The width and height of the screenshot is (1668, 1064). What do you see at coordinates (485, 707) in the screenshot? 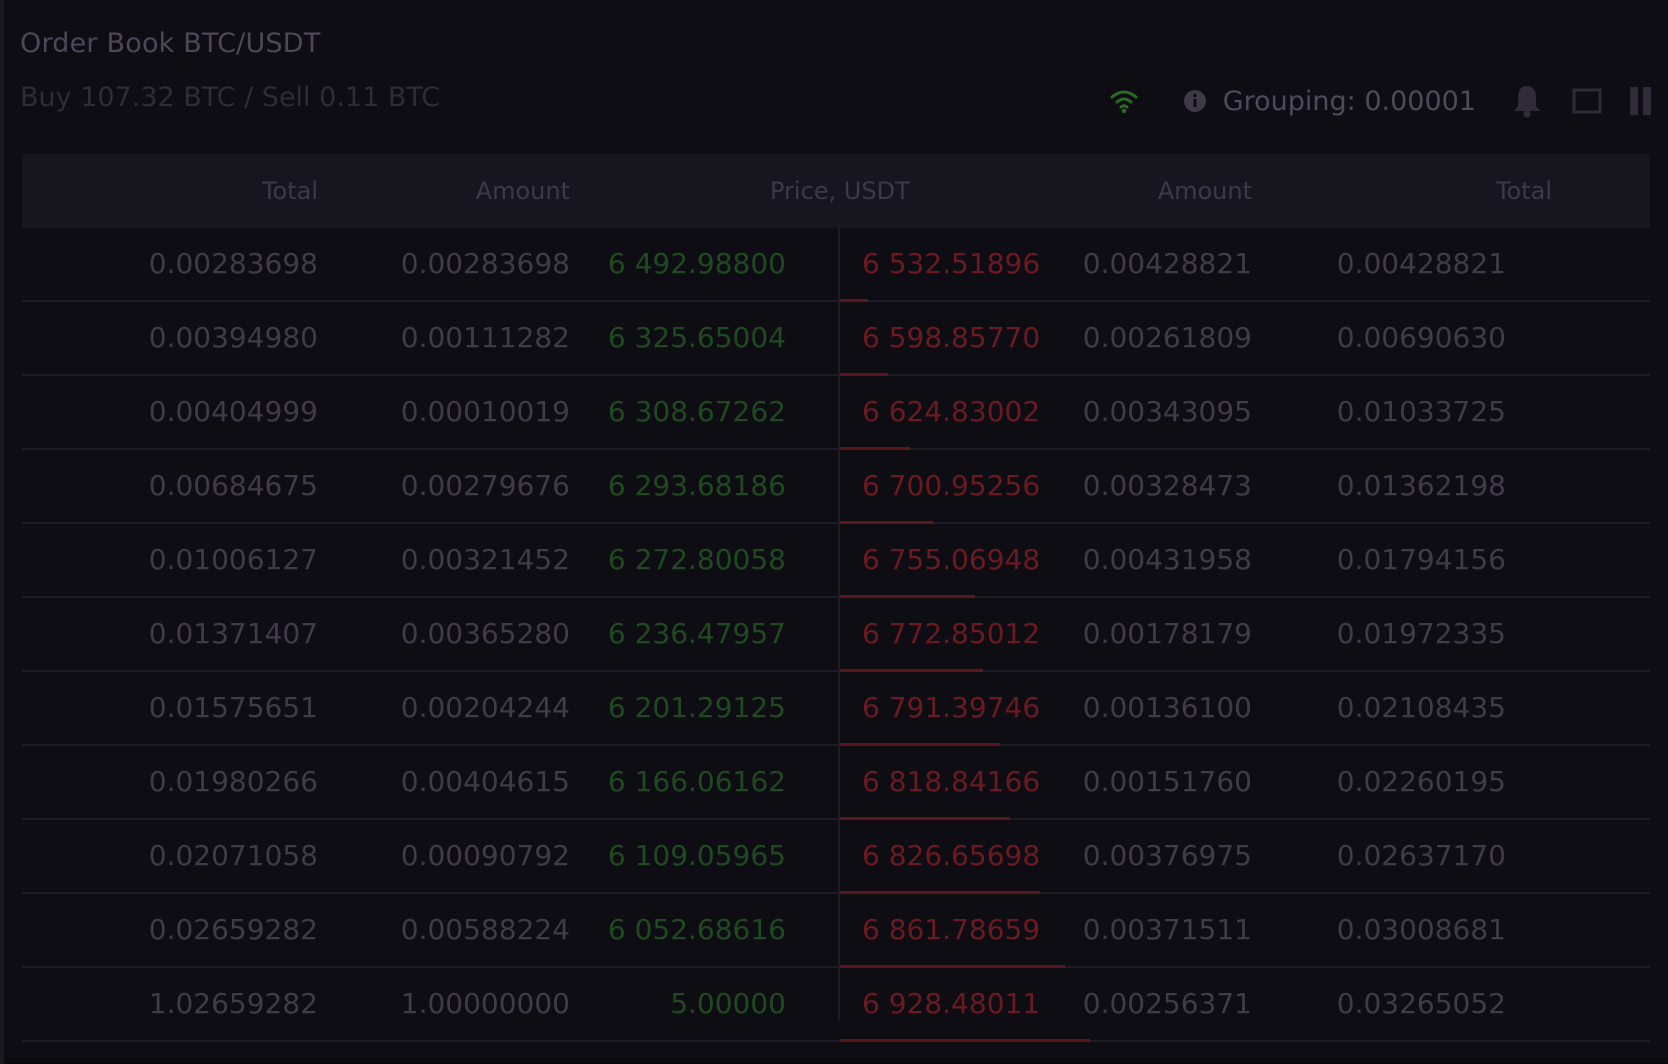
I see `bid-amount-cell: 0.00204244` at bounding box center [485, 707].